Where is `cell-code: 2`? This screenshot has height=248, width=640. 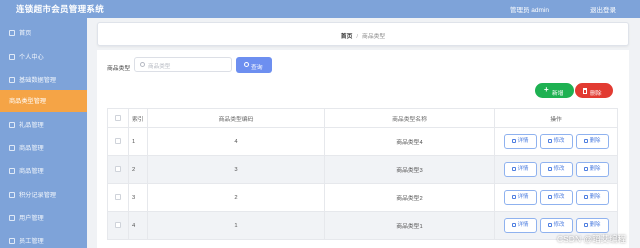 cell-code: 2 is located at coordinates (236, 197).